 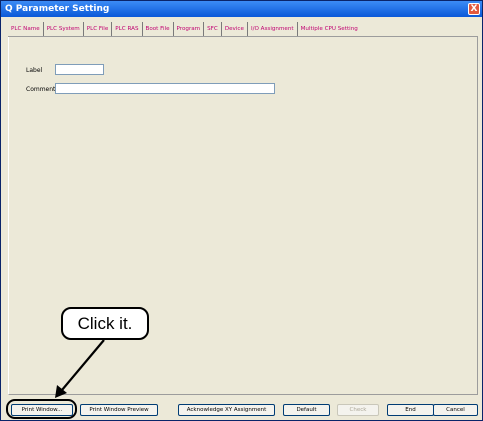 I want to click on pointer-arrow, so click(x=80, y=368).